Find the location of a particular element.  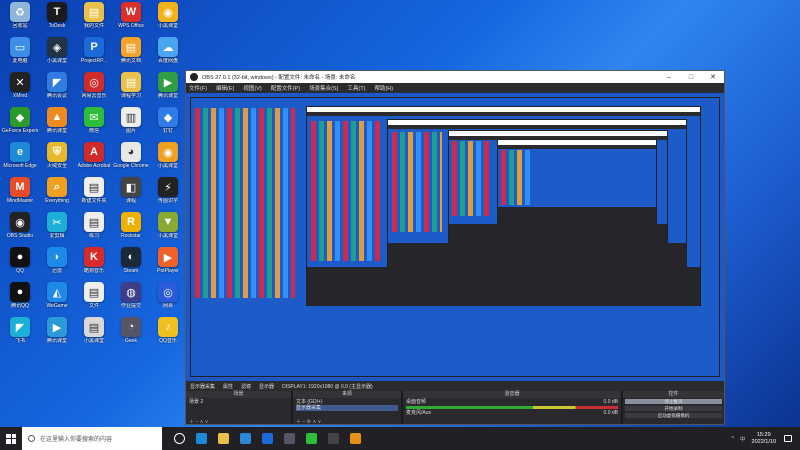

desktop-icon: ♪ QQ音乐 is located at coordinates (168, 334).